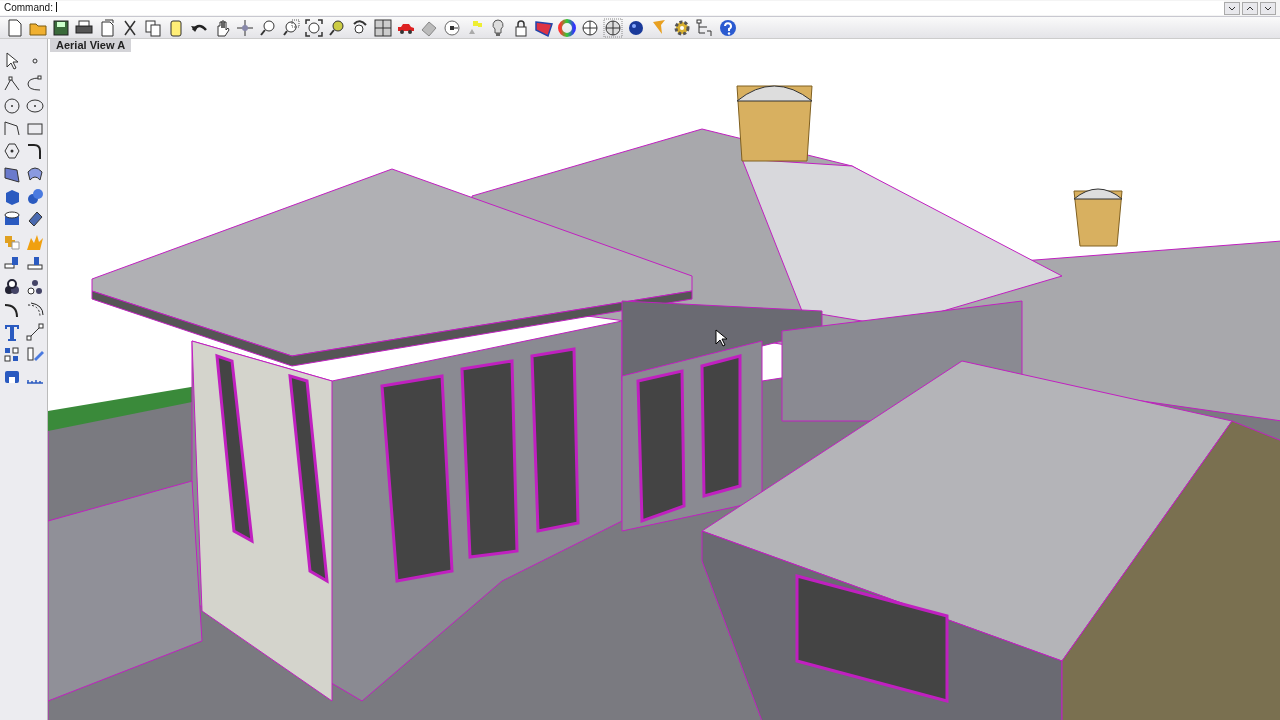 Image resolution: width=1280 pixels, height=720 pixels. I want to click on color-wheel-icon, so click(567, 27).